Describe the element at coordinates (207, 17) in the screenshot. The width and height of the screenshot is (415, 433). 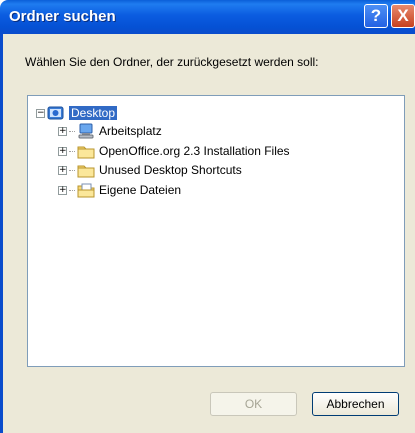
I see `title-bar: Ordner suchen ? X` at that location.